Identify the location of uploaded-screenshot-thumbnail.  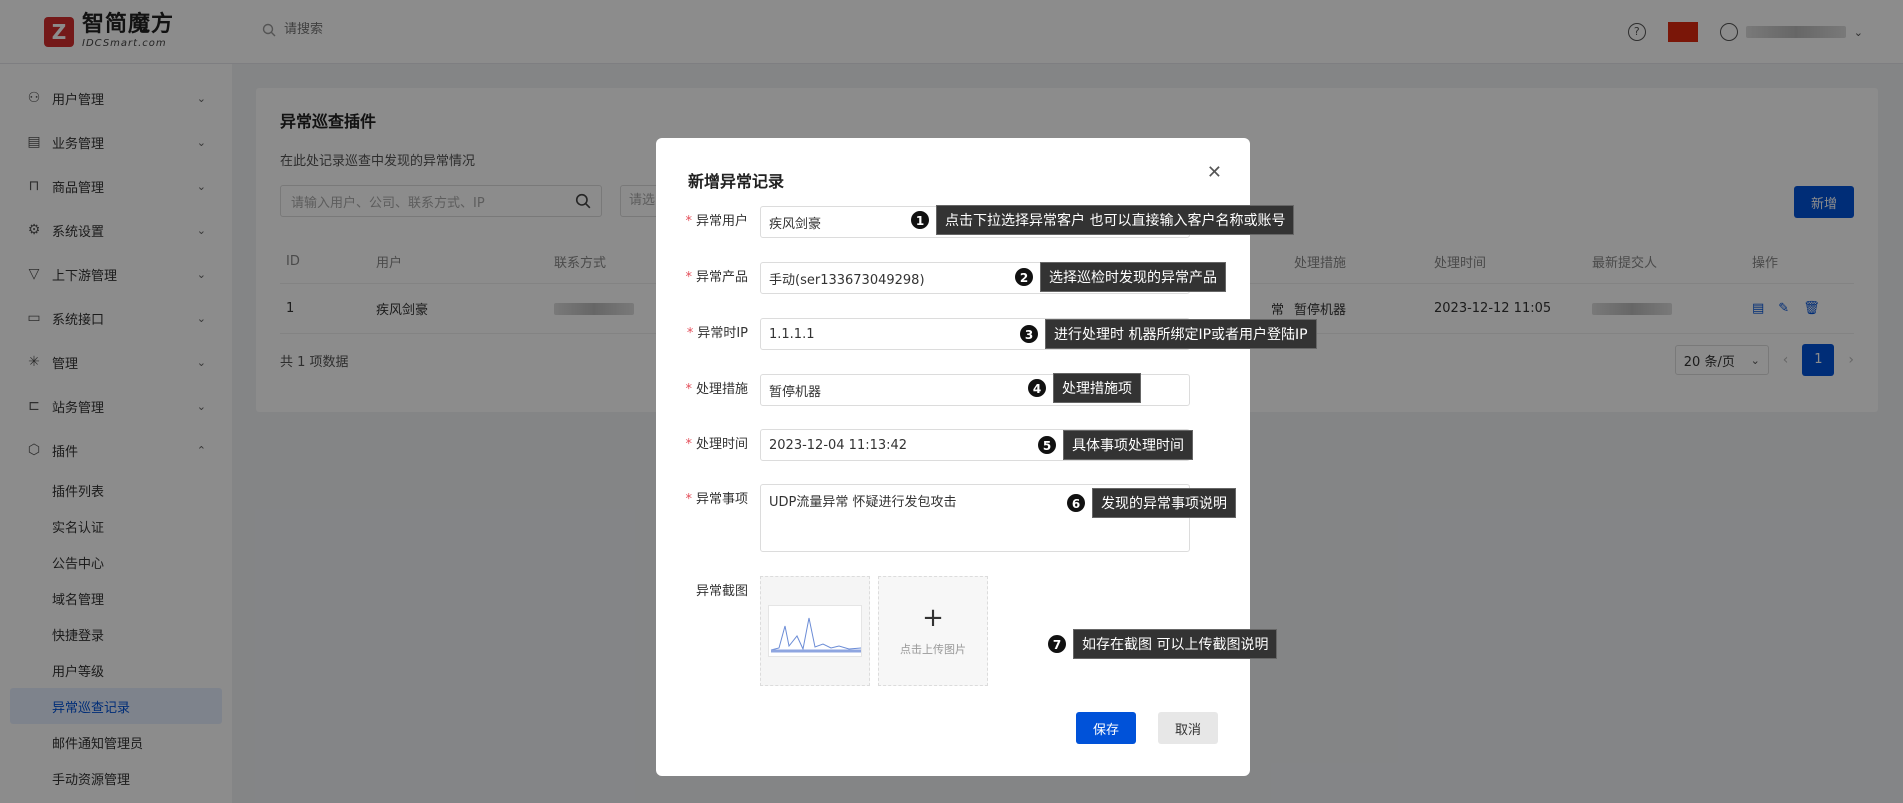
(815, 631).